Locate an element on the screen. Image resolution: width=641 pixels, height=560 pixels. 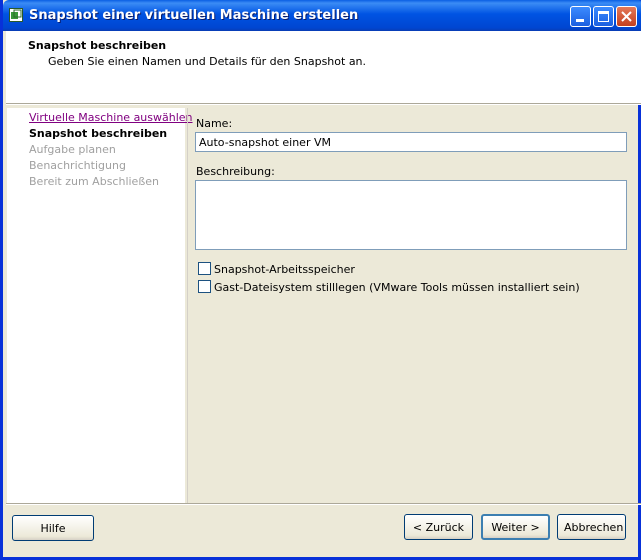
step-describe-snapshot: Snapshot beschreiben is located at coordinates (98, 133).